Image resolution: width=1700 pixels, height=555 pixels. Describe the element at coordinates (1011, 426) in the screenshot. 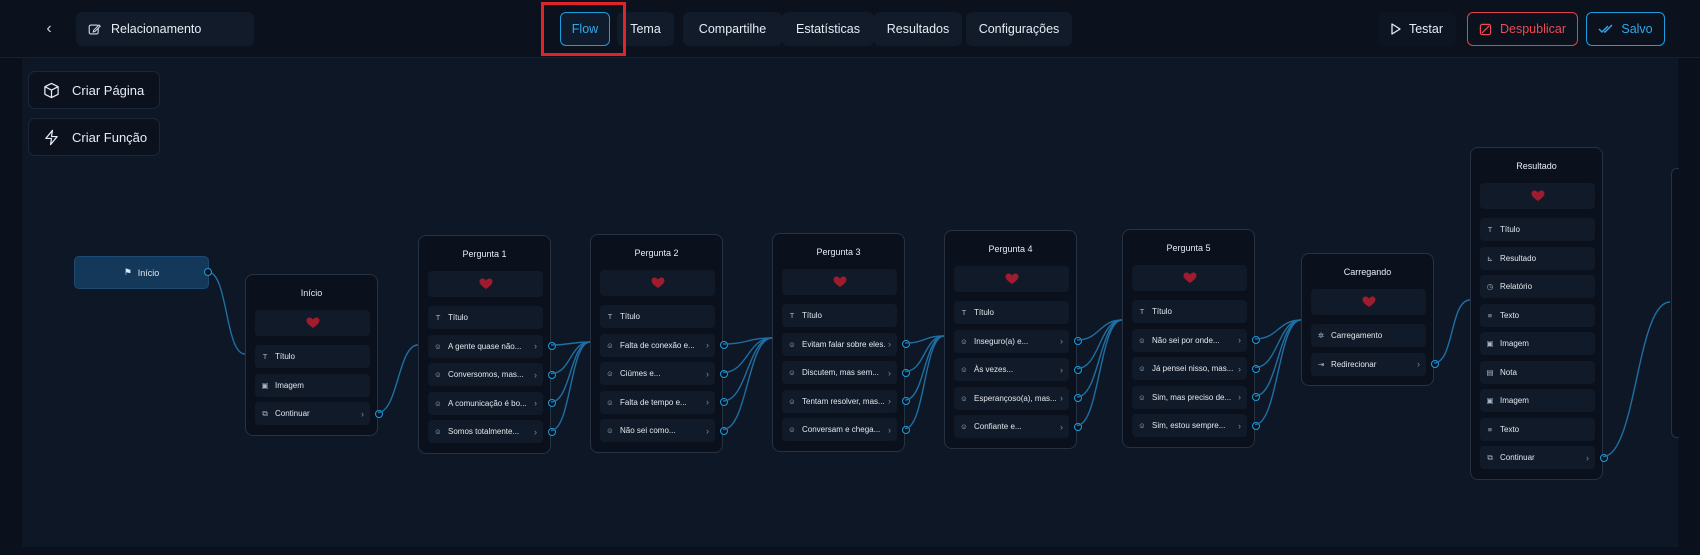

I see `node-row: ☺ Confiante e... ›` at that location.